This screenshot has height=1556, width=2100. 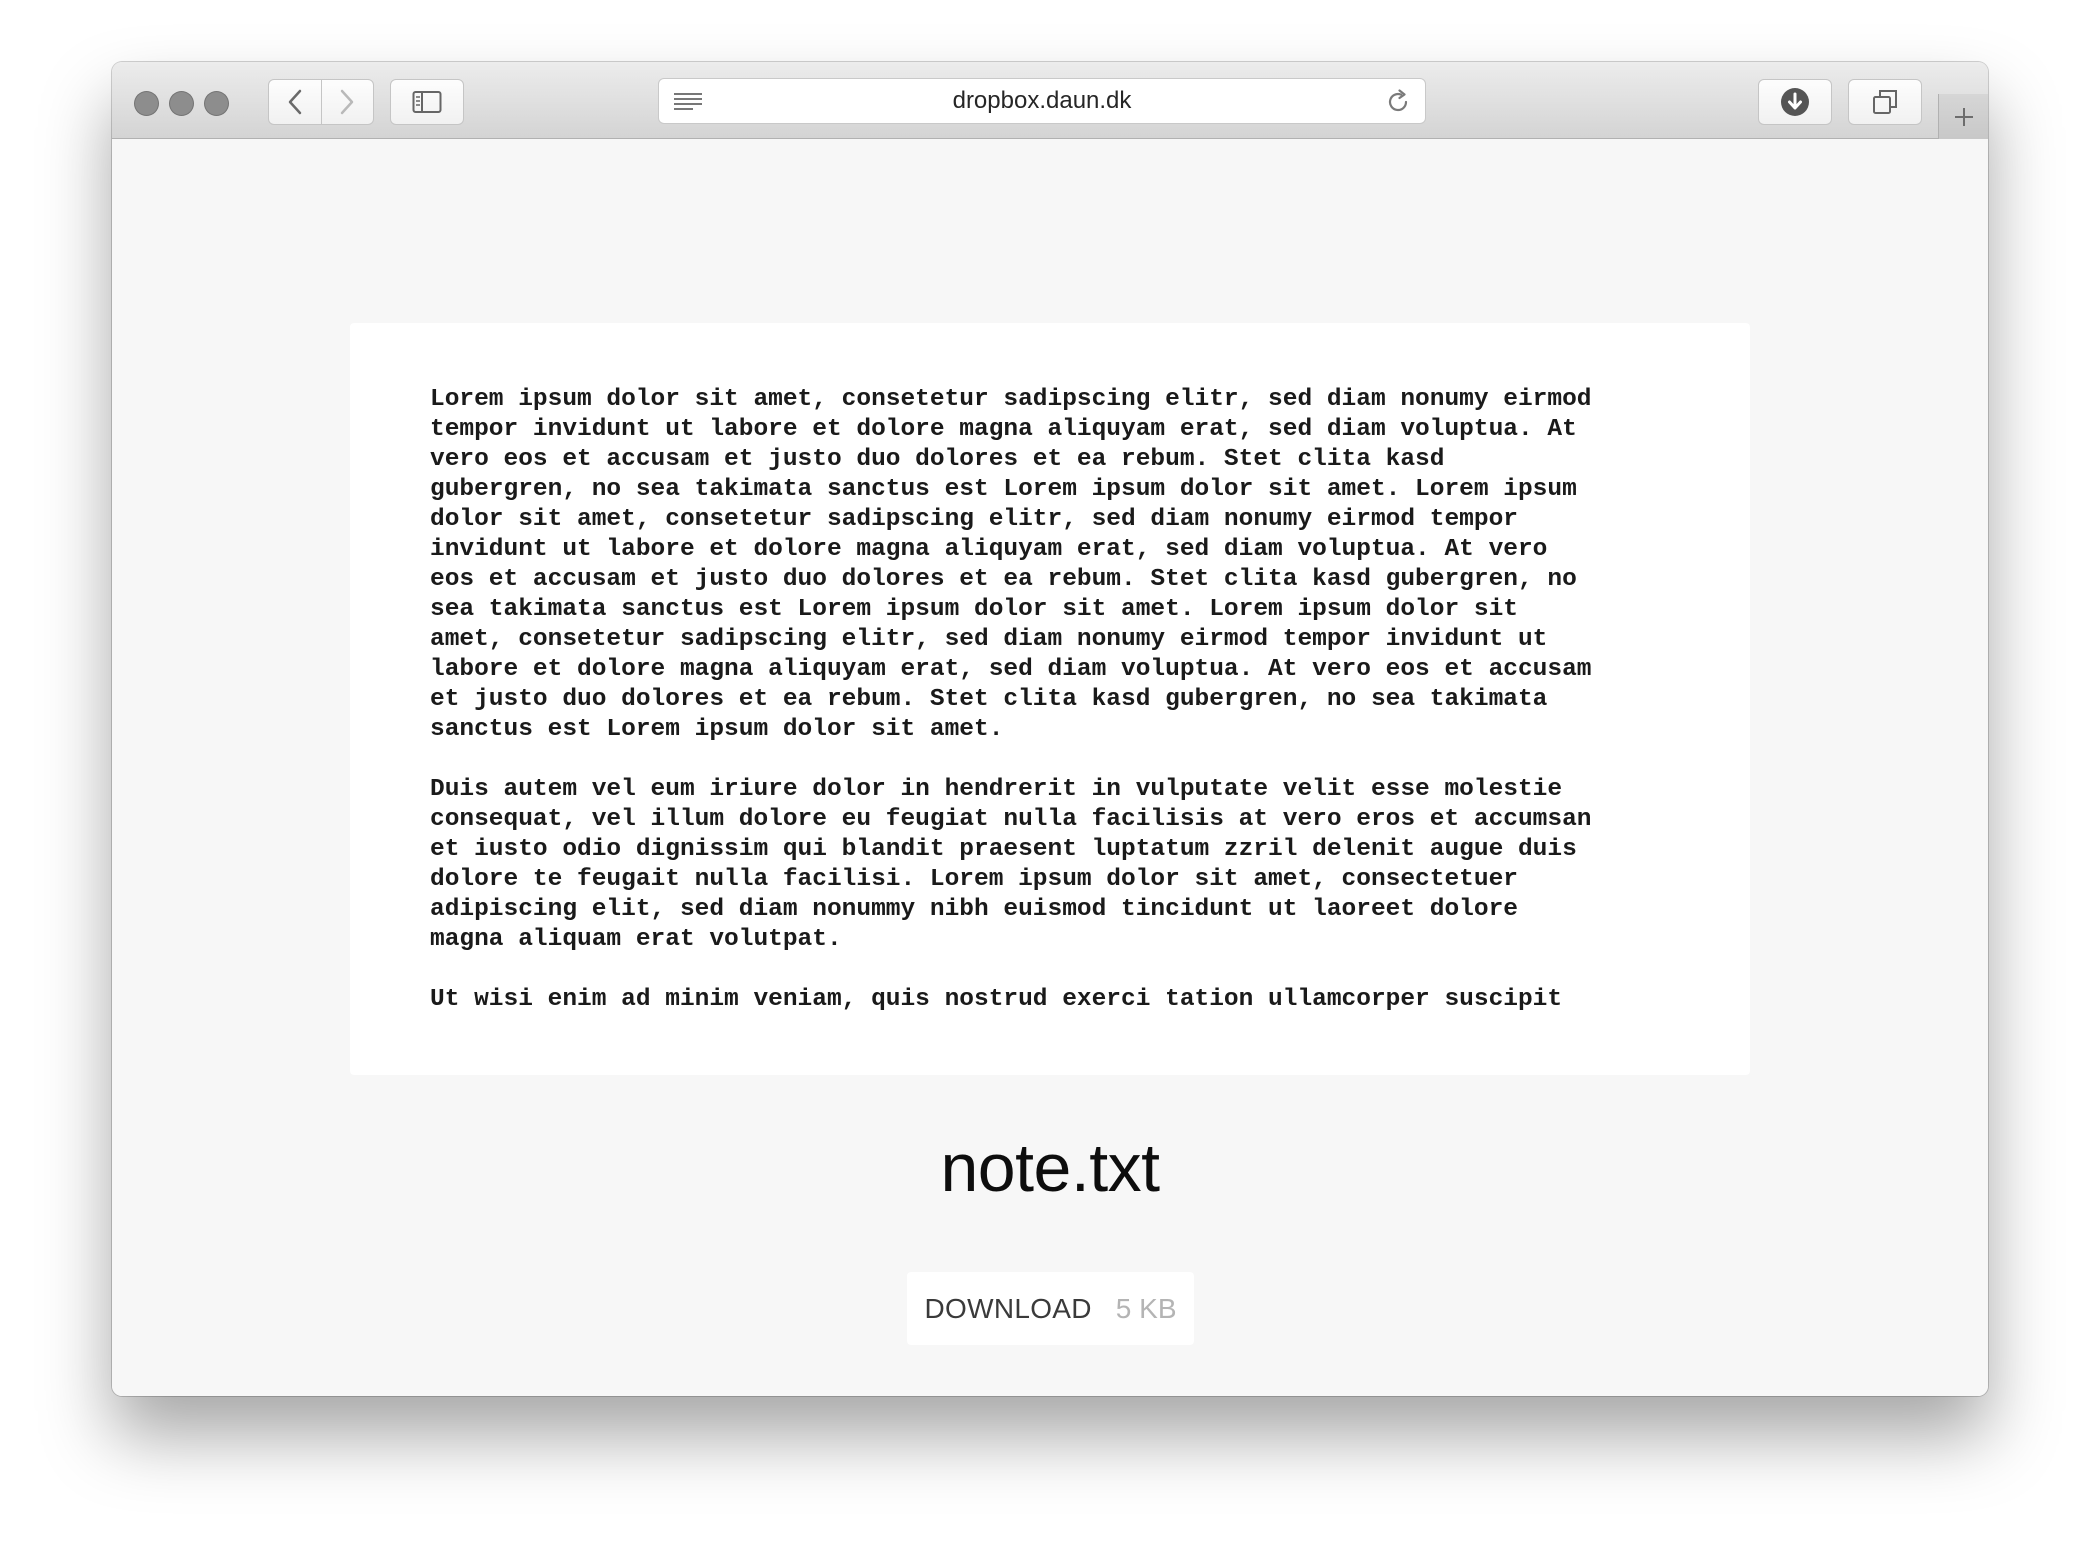 I want to click on zoom-window-button, so click(x=216, y=103).